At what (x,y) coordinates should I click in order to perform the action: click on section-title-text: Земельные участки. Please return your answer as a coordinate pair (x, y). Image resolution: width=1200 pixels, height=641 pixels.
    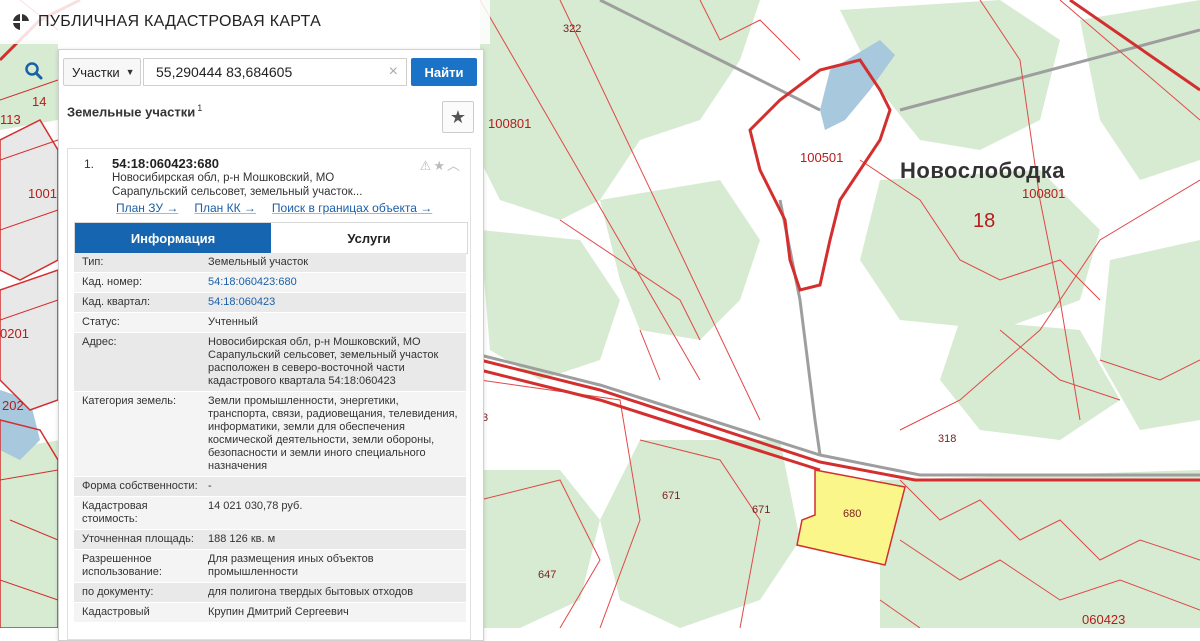
    Looking at the image, I should click on (131, 112).